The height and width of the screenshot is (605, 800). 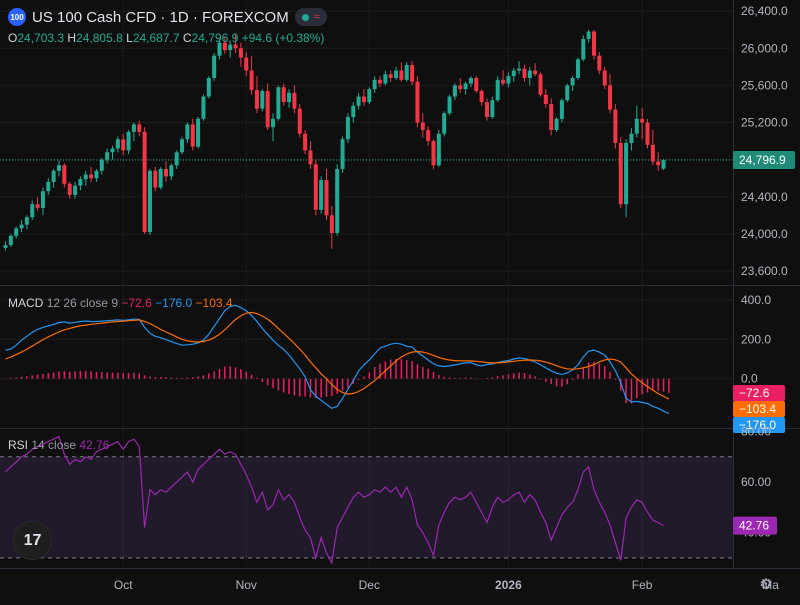 I want to click on macd-legend: MACD 12 26 close 9 −72.6 −176.0 −103.4, so click(x=120, y=303).